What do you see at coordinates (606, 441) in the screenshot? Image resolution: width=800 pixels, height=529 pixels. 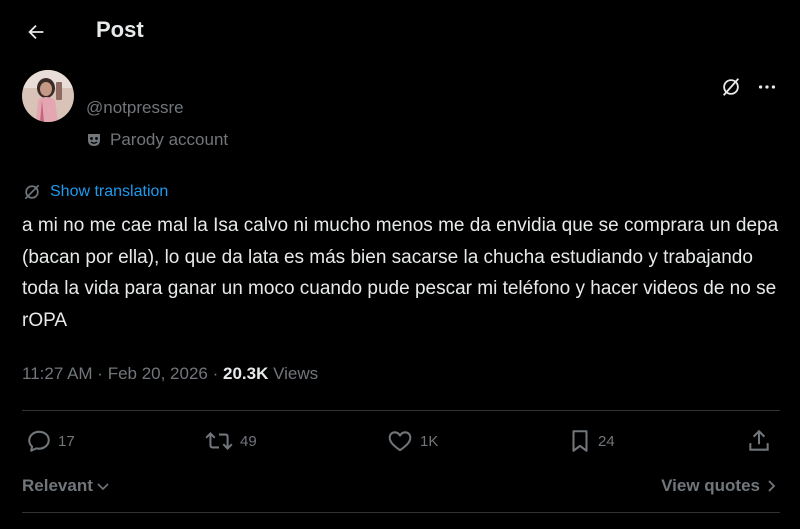 I see `bookmark-count: 24` at bounding box center [606, 441].